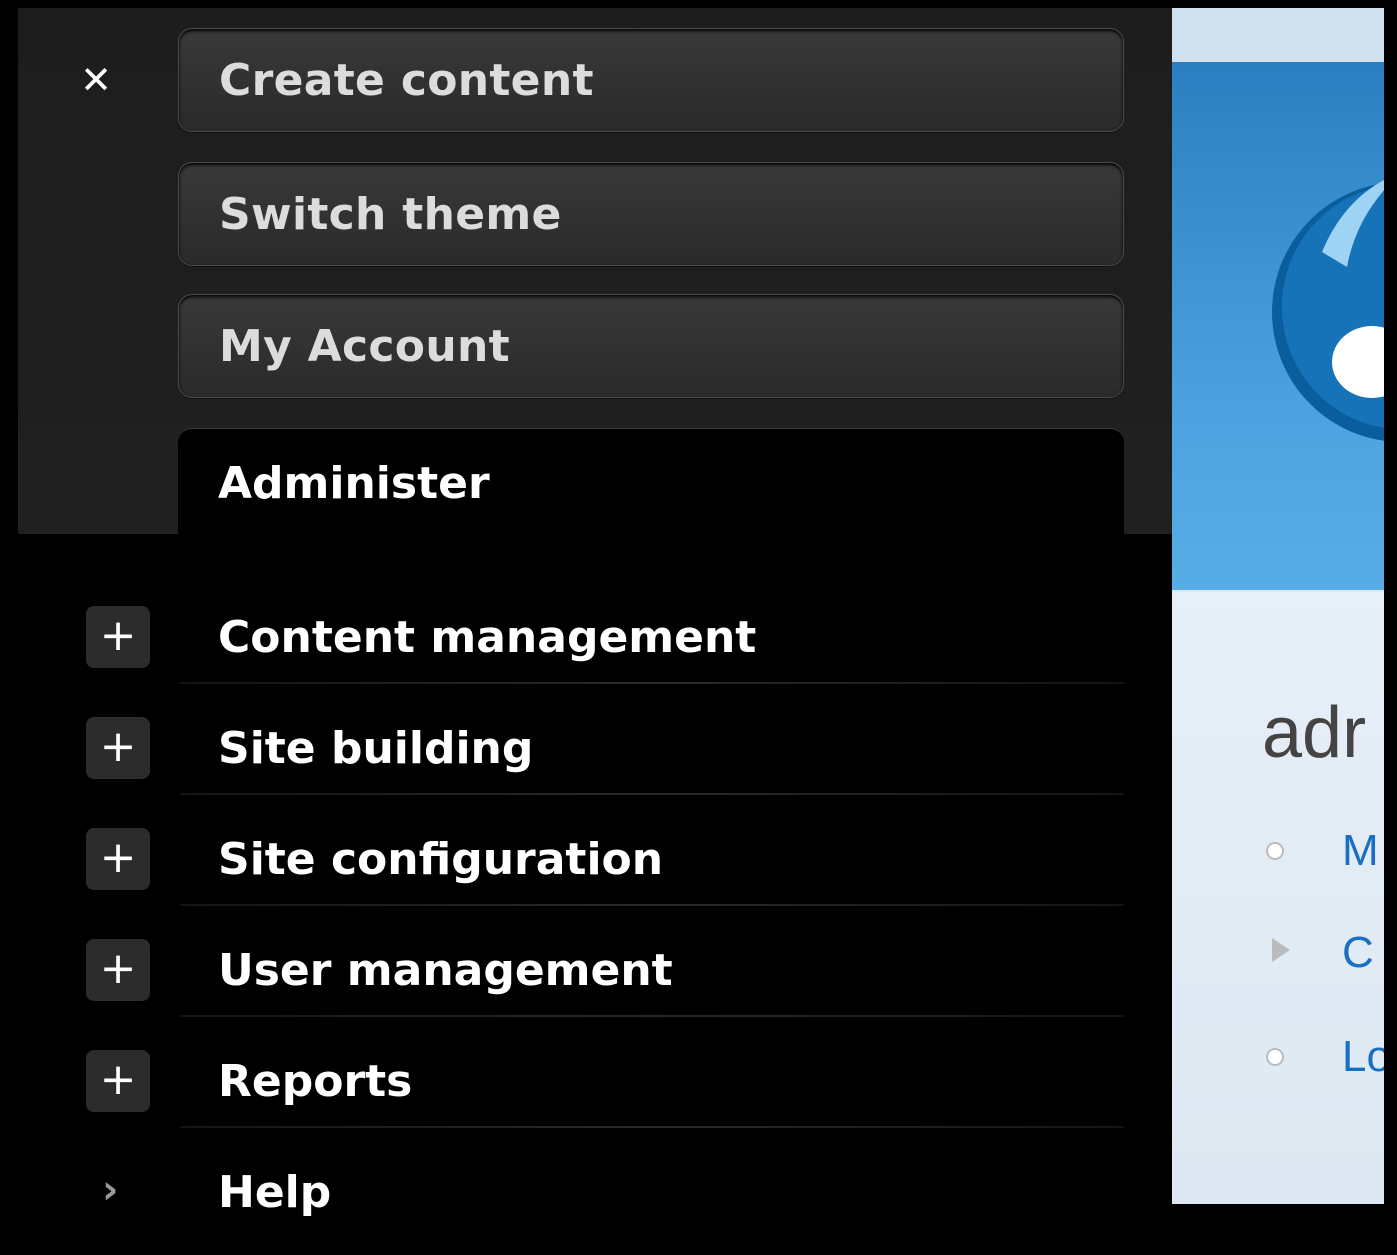 The height and width of the screenshot is (1255, 1397). What do you see at coordinates (445, 971) in the screenshot?
I see `menu-item-label: User management` at bounding box center [445, 971].